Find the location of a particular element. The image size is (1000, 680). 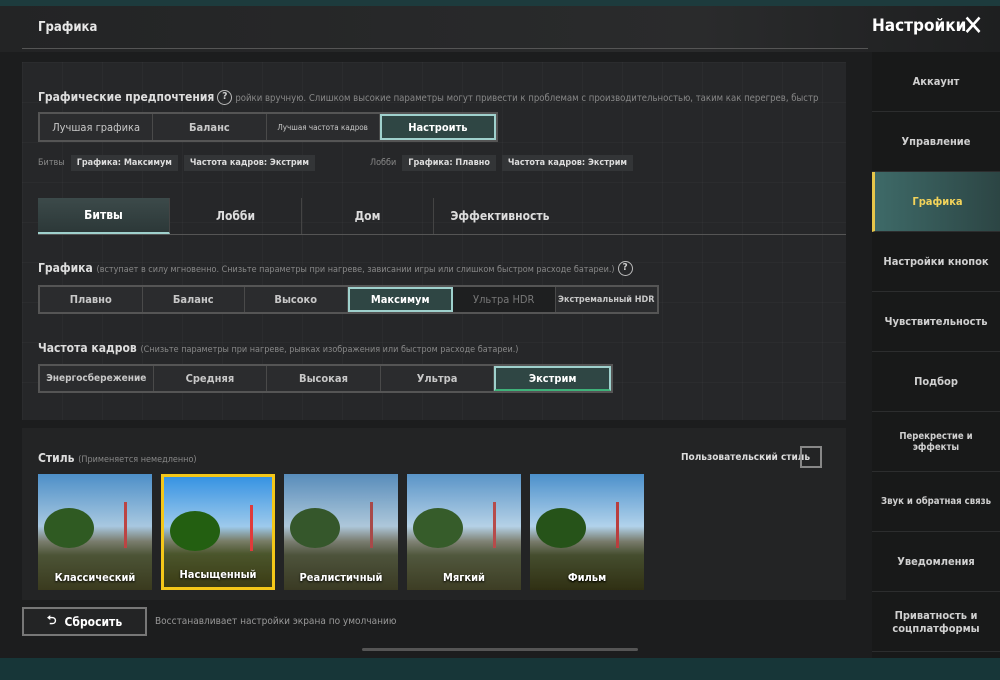

style-caption: Реалистичный is located at coordinates (341, 577).